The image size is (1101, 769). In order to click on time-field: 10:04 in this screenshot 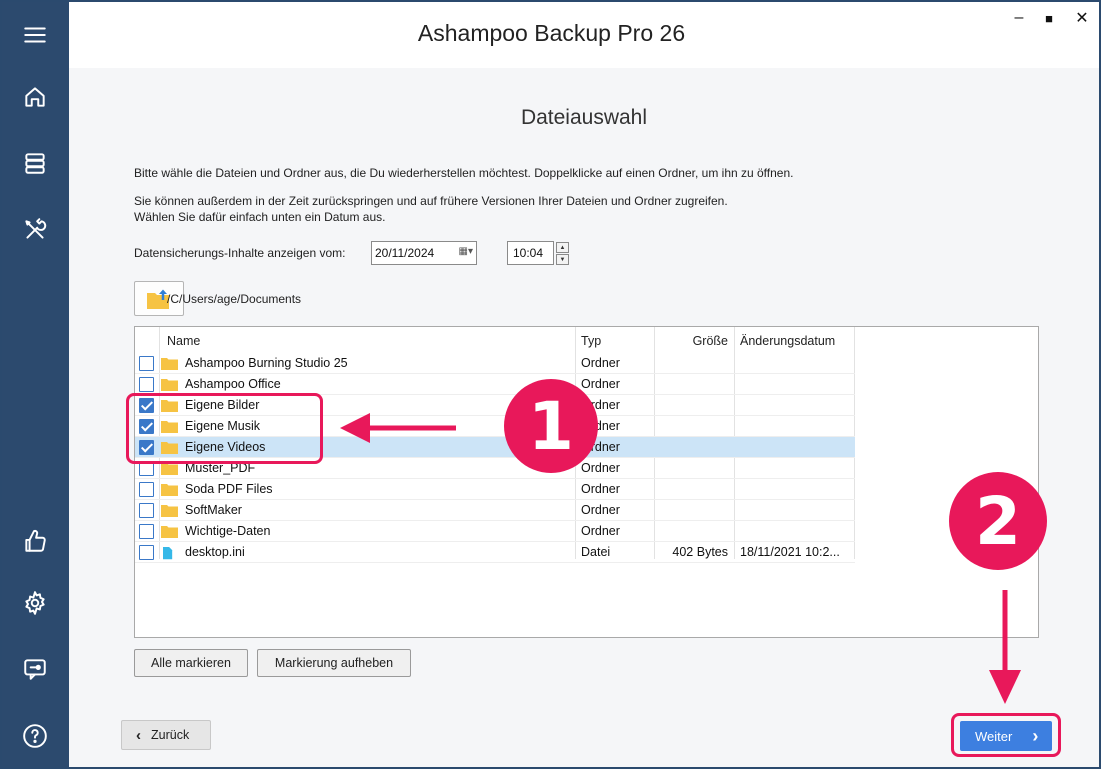, I will do `click(530, 253)`.